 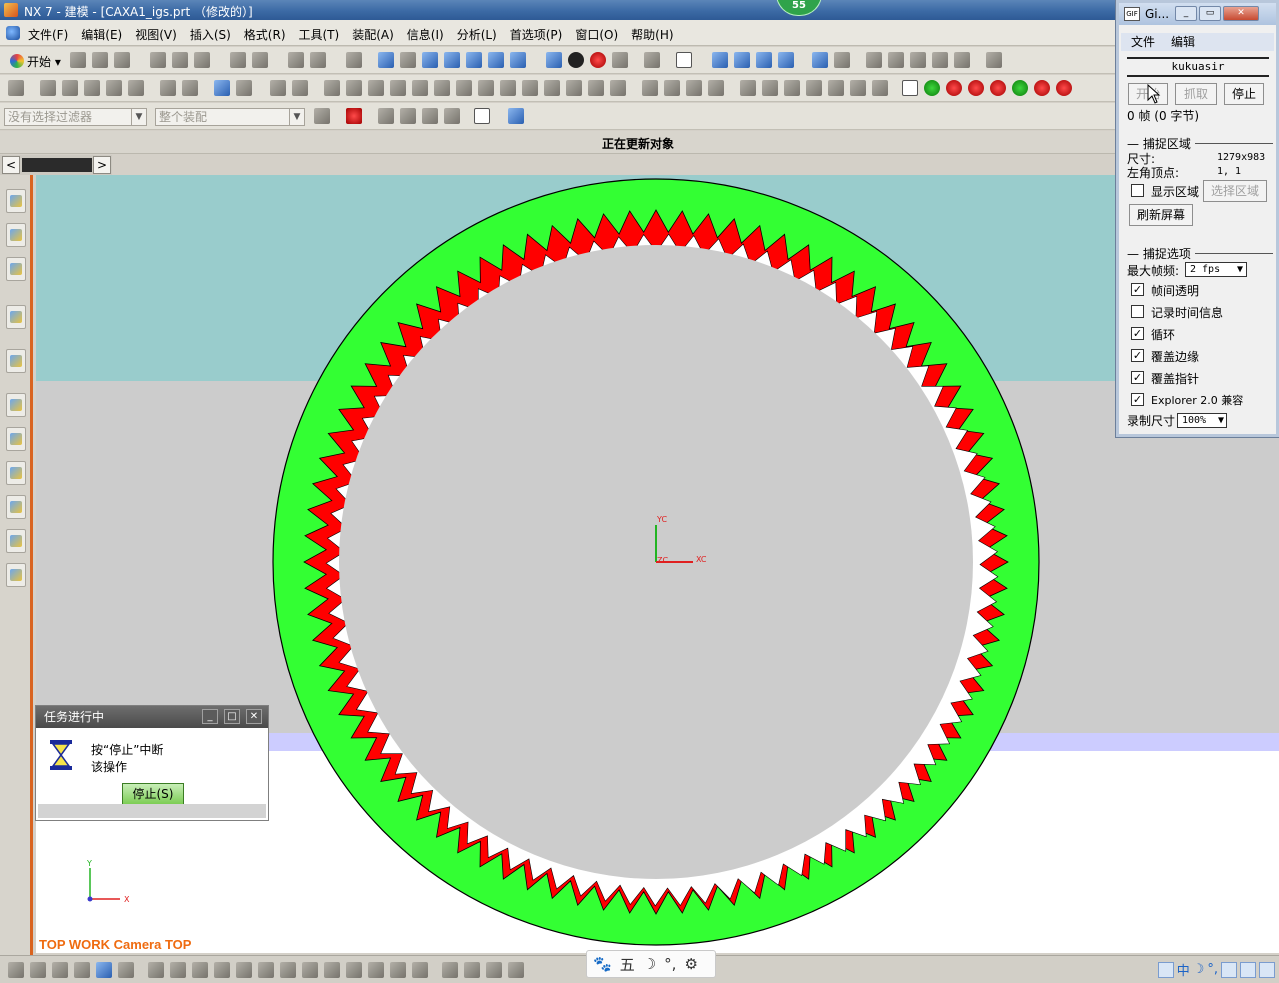 What do you see at coordinates (576, 60) in the screenshot?
I see `shading-icon` at bounding box center [576, 60].